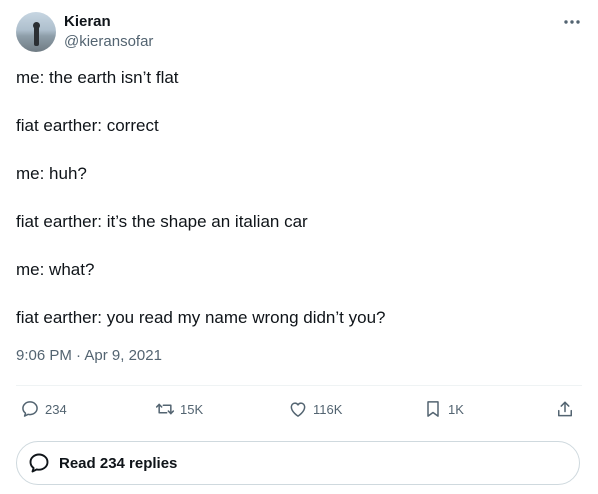 The image size is (598, 494). I want to click on like-button: 116K, so click(315, 409).